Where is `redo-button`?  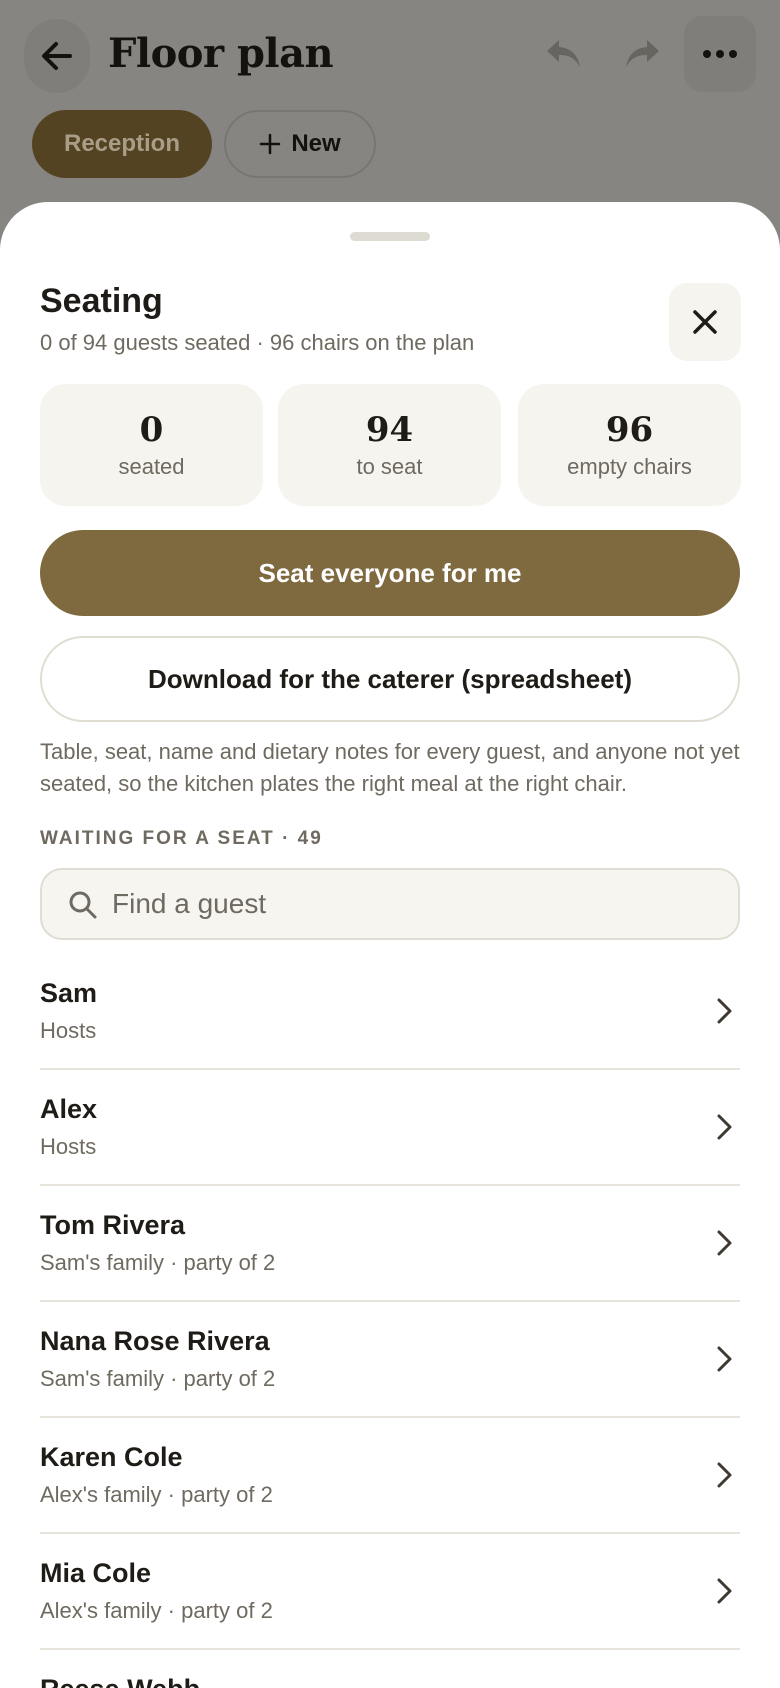 redo-button is located at coordinates (642, 54).